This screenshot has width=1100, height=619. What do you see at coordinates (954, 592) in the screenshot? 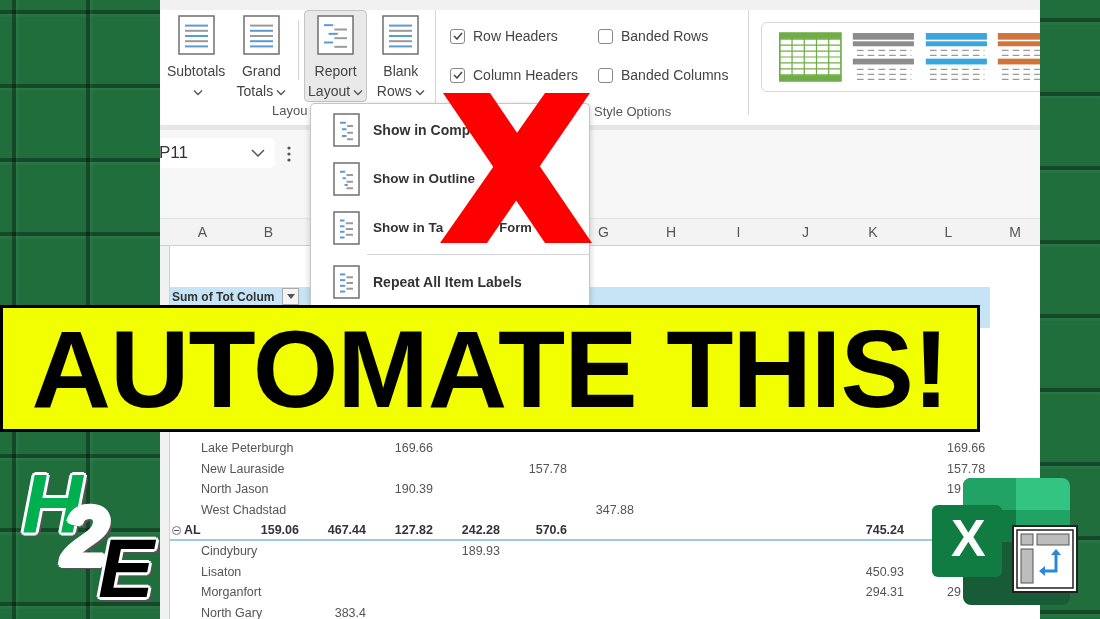
I see `table-cell: 29` at bounding box center [954, 592].